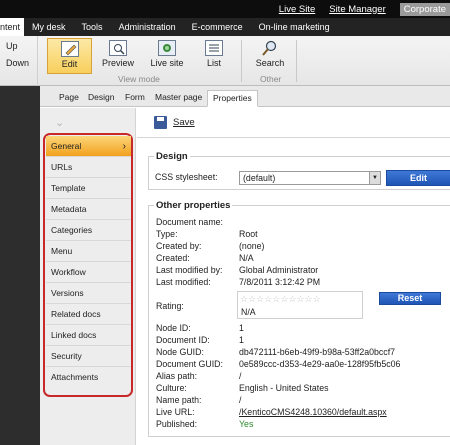  Describe the element at coordinates (248, 234) in the screenshot. I see `property-value: Root` at that location.